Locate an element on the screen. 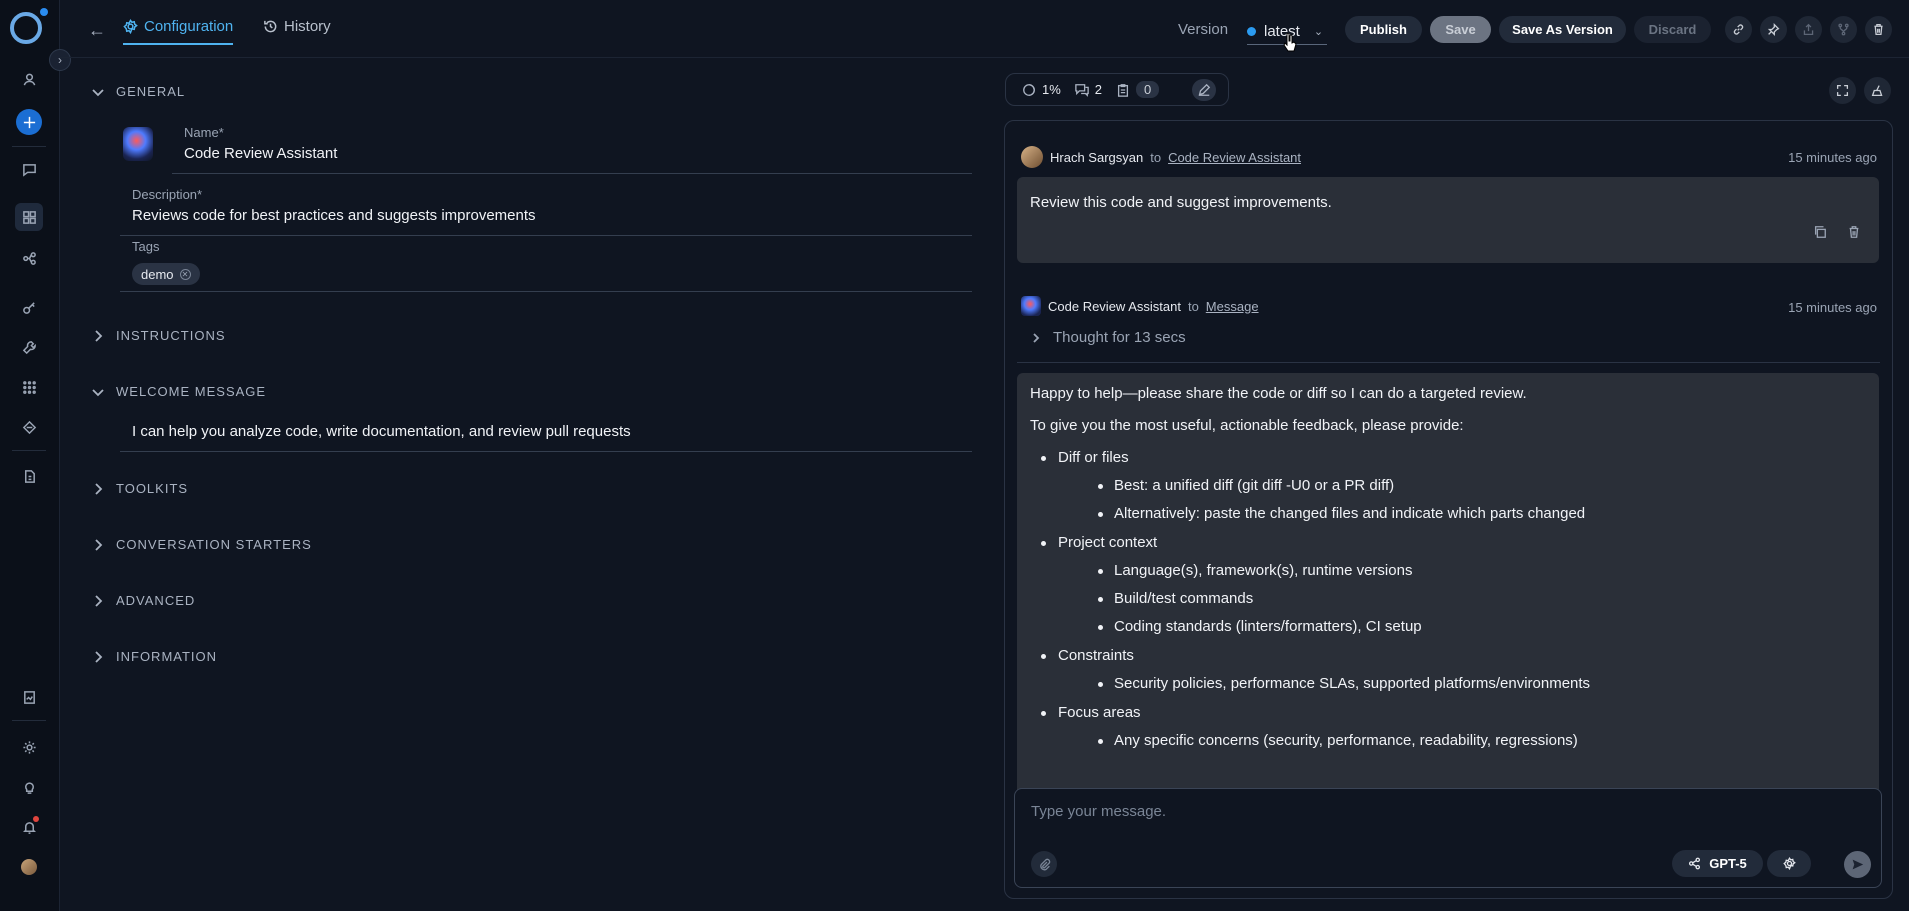 This screenshot has height=911, width=1909. gear-icon is located at coordinates (130, 26).